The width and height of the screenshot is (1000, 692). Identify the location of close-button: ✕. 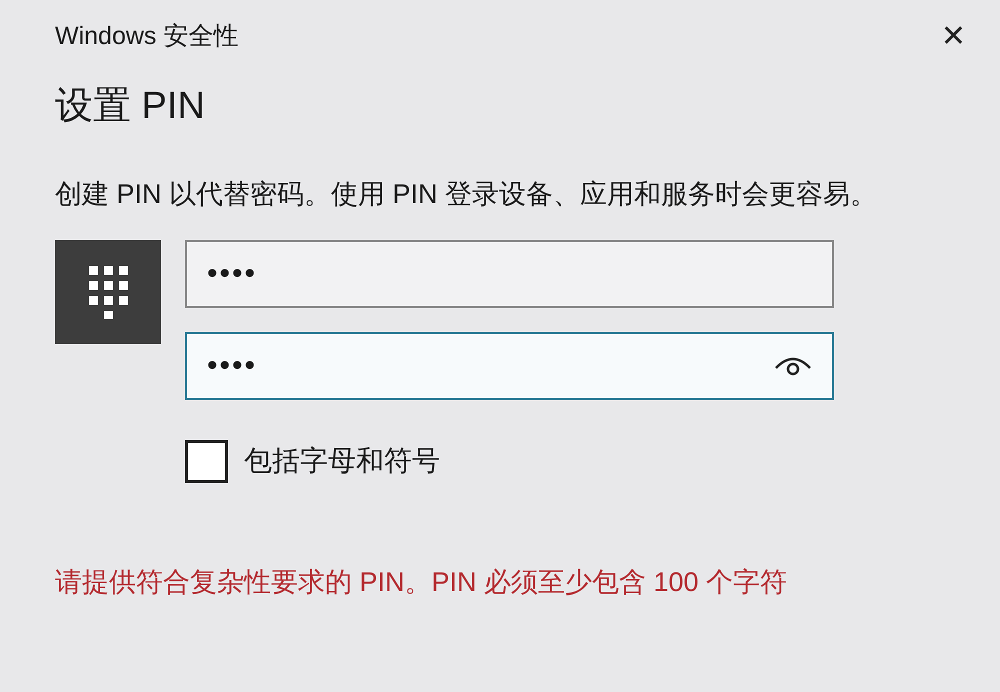
(953, 37).